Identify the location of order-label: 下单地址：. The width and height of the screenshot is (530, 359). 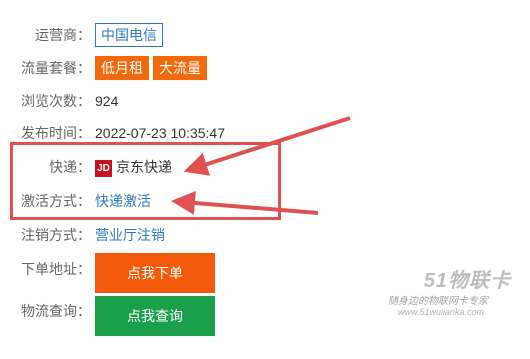
(56, 269).